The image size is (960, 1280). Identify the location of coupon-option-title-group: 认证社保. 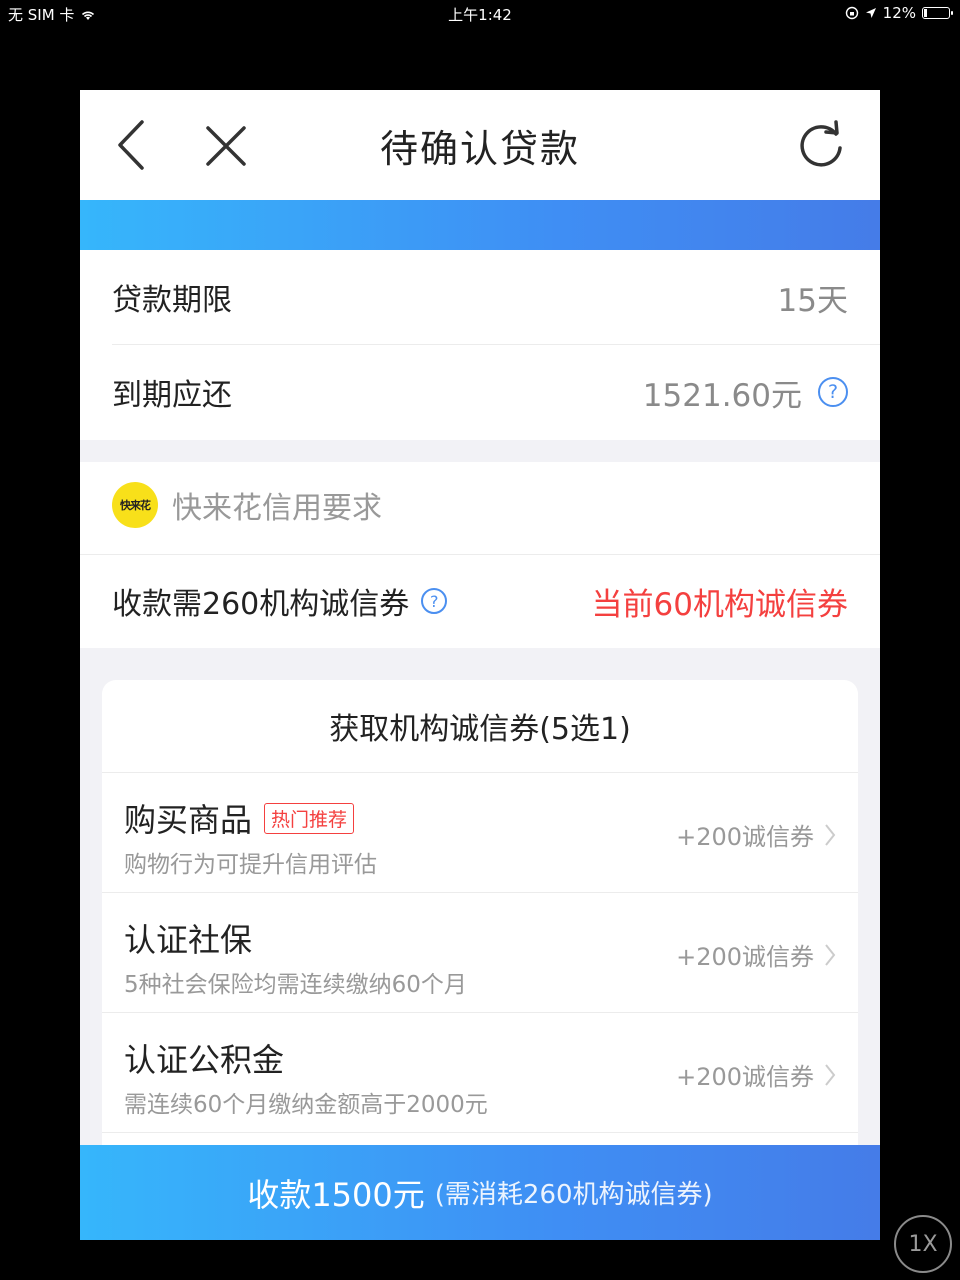
(188, 938).